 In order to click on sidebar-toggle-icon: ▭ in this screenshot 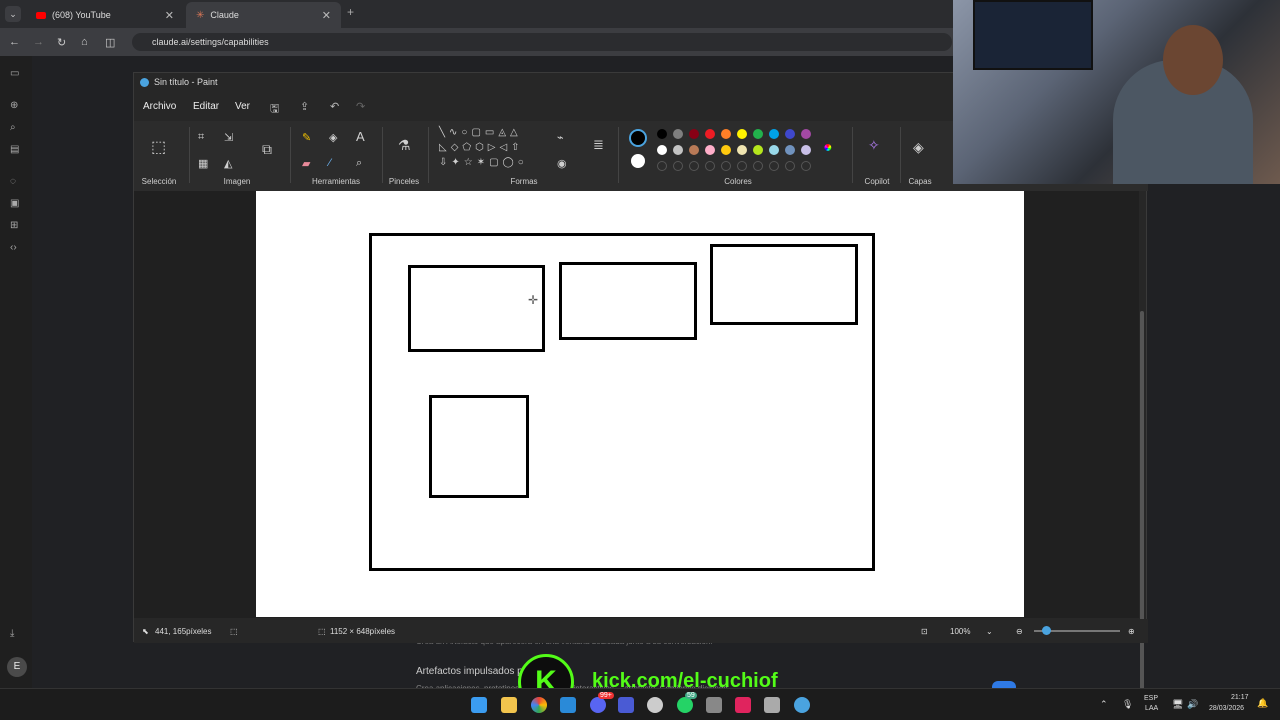, I will do `click(14, 73)`.